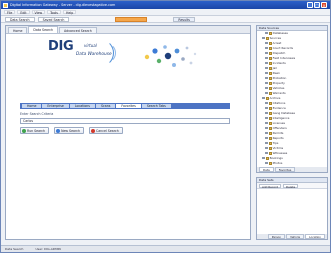  Describe the element at coordinates (32, 106) in the screenshot. I see `section-tab-home: Home` at that location.